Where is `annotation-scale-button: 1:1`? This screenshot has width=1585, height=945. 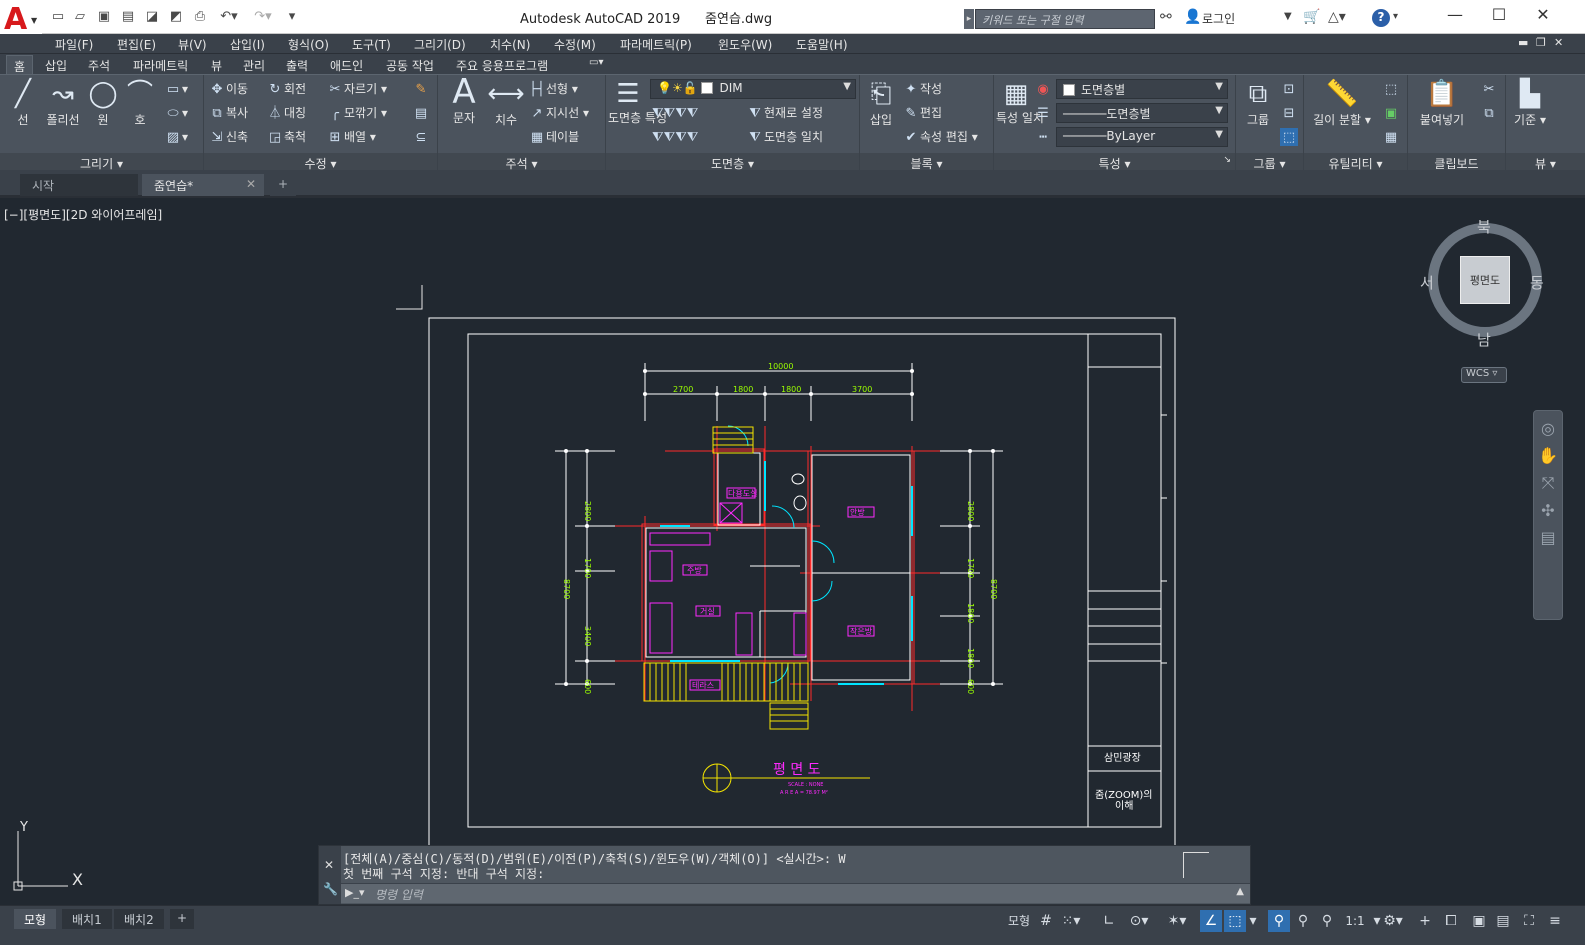 annotation-scale-button: 1:1 is located at coordinates (1355, 921).